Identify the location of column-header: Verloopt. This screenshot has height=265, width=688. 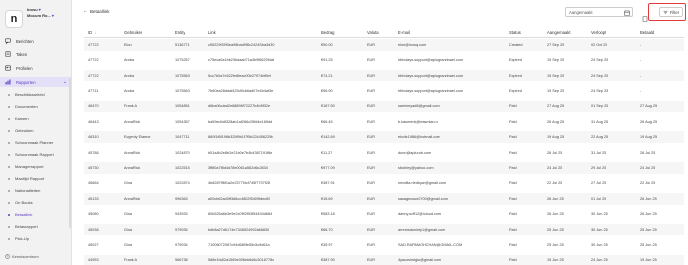
(598, 32).